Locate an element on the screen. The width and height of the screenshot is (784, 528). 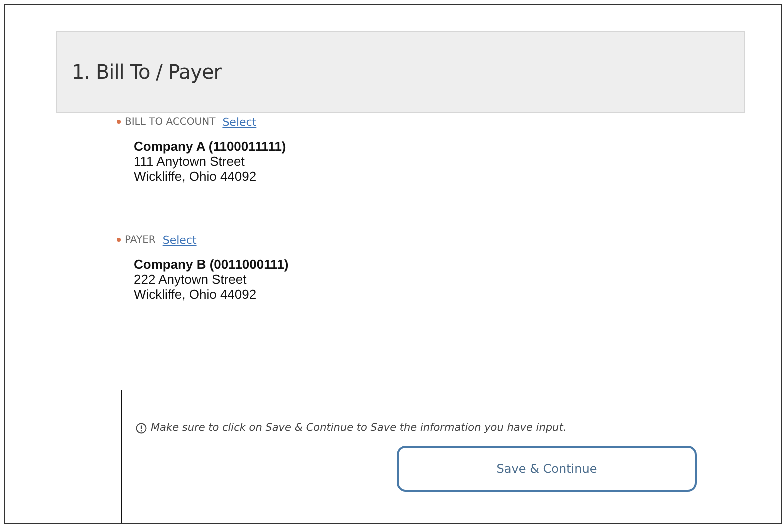
section-title: 1. Bill To / Payer is located at coordinates (147, 72).